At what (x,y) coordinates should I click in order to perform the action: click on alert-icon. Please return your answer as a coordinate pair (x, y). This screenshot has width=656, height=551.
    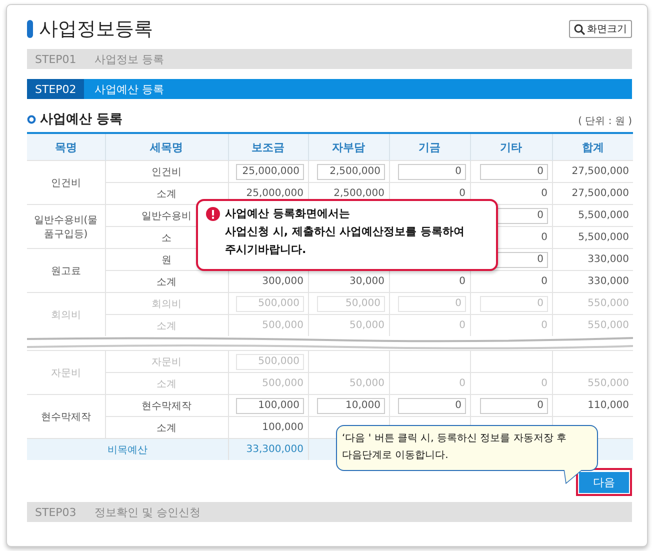
    Looking at the image, I should click on (213, 214).